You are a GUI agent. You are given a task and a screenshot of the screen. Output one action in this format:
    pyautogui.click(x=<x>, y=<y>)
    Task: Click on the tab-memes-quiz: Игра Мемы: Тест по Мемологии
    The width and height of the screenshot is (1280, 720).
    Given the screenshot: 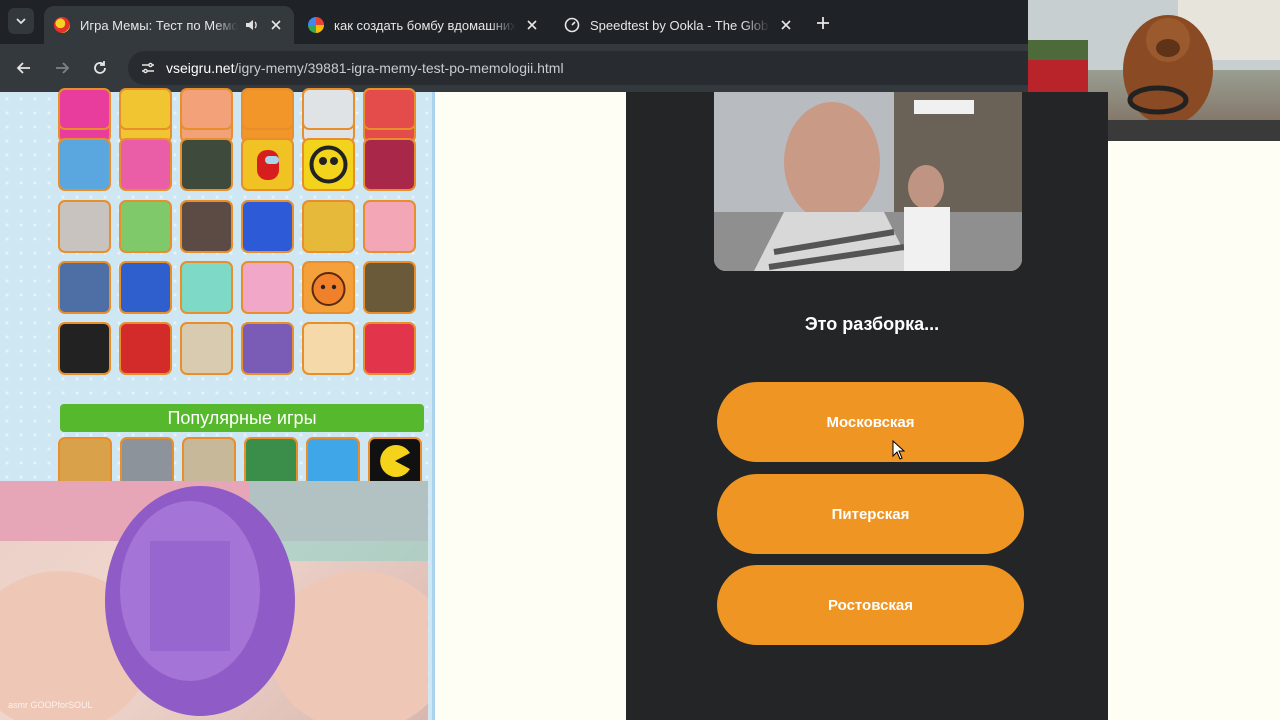 What is the action you would take?
    pyautogui.click(x=169, y=25)
    